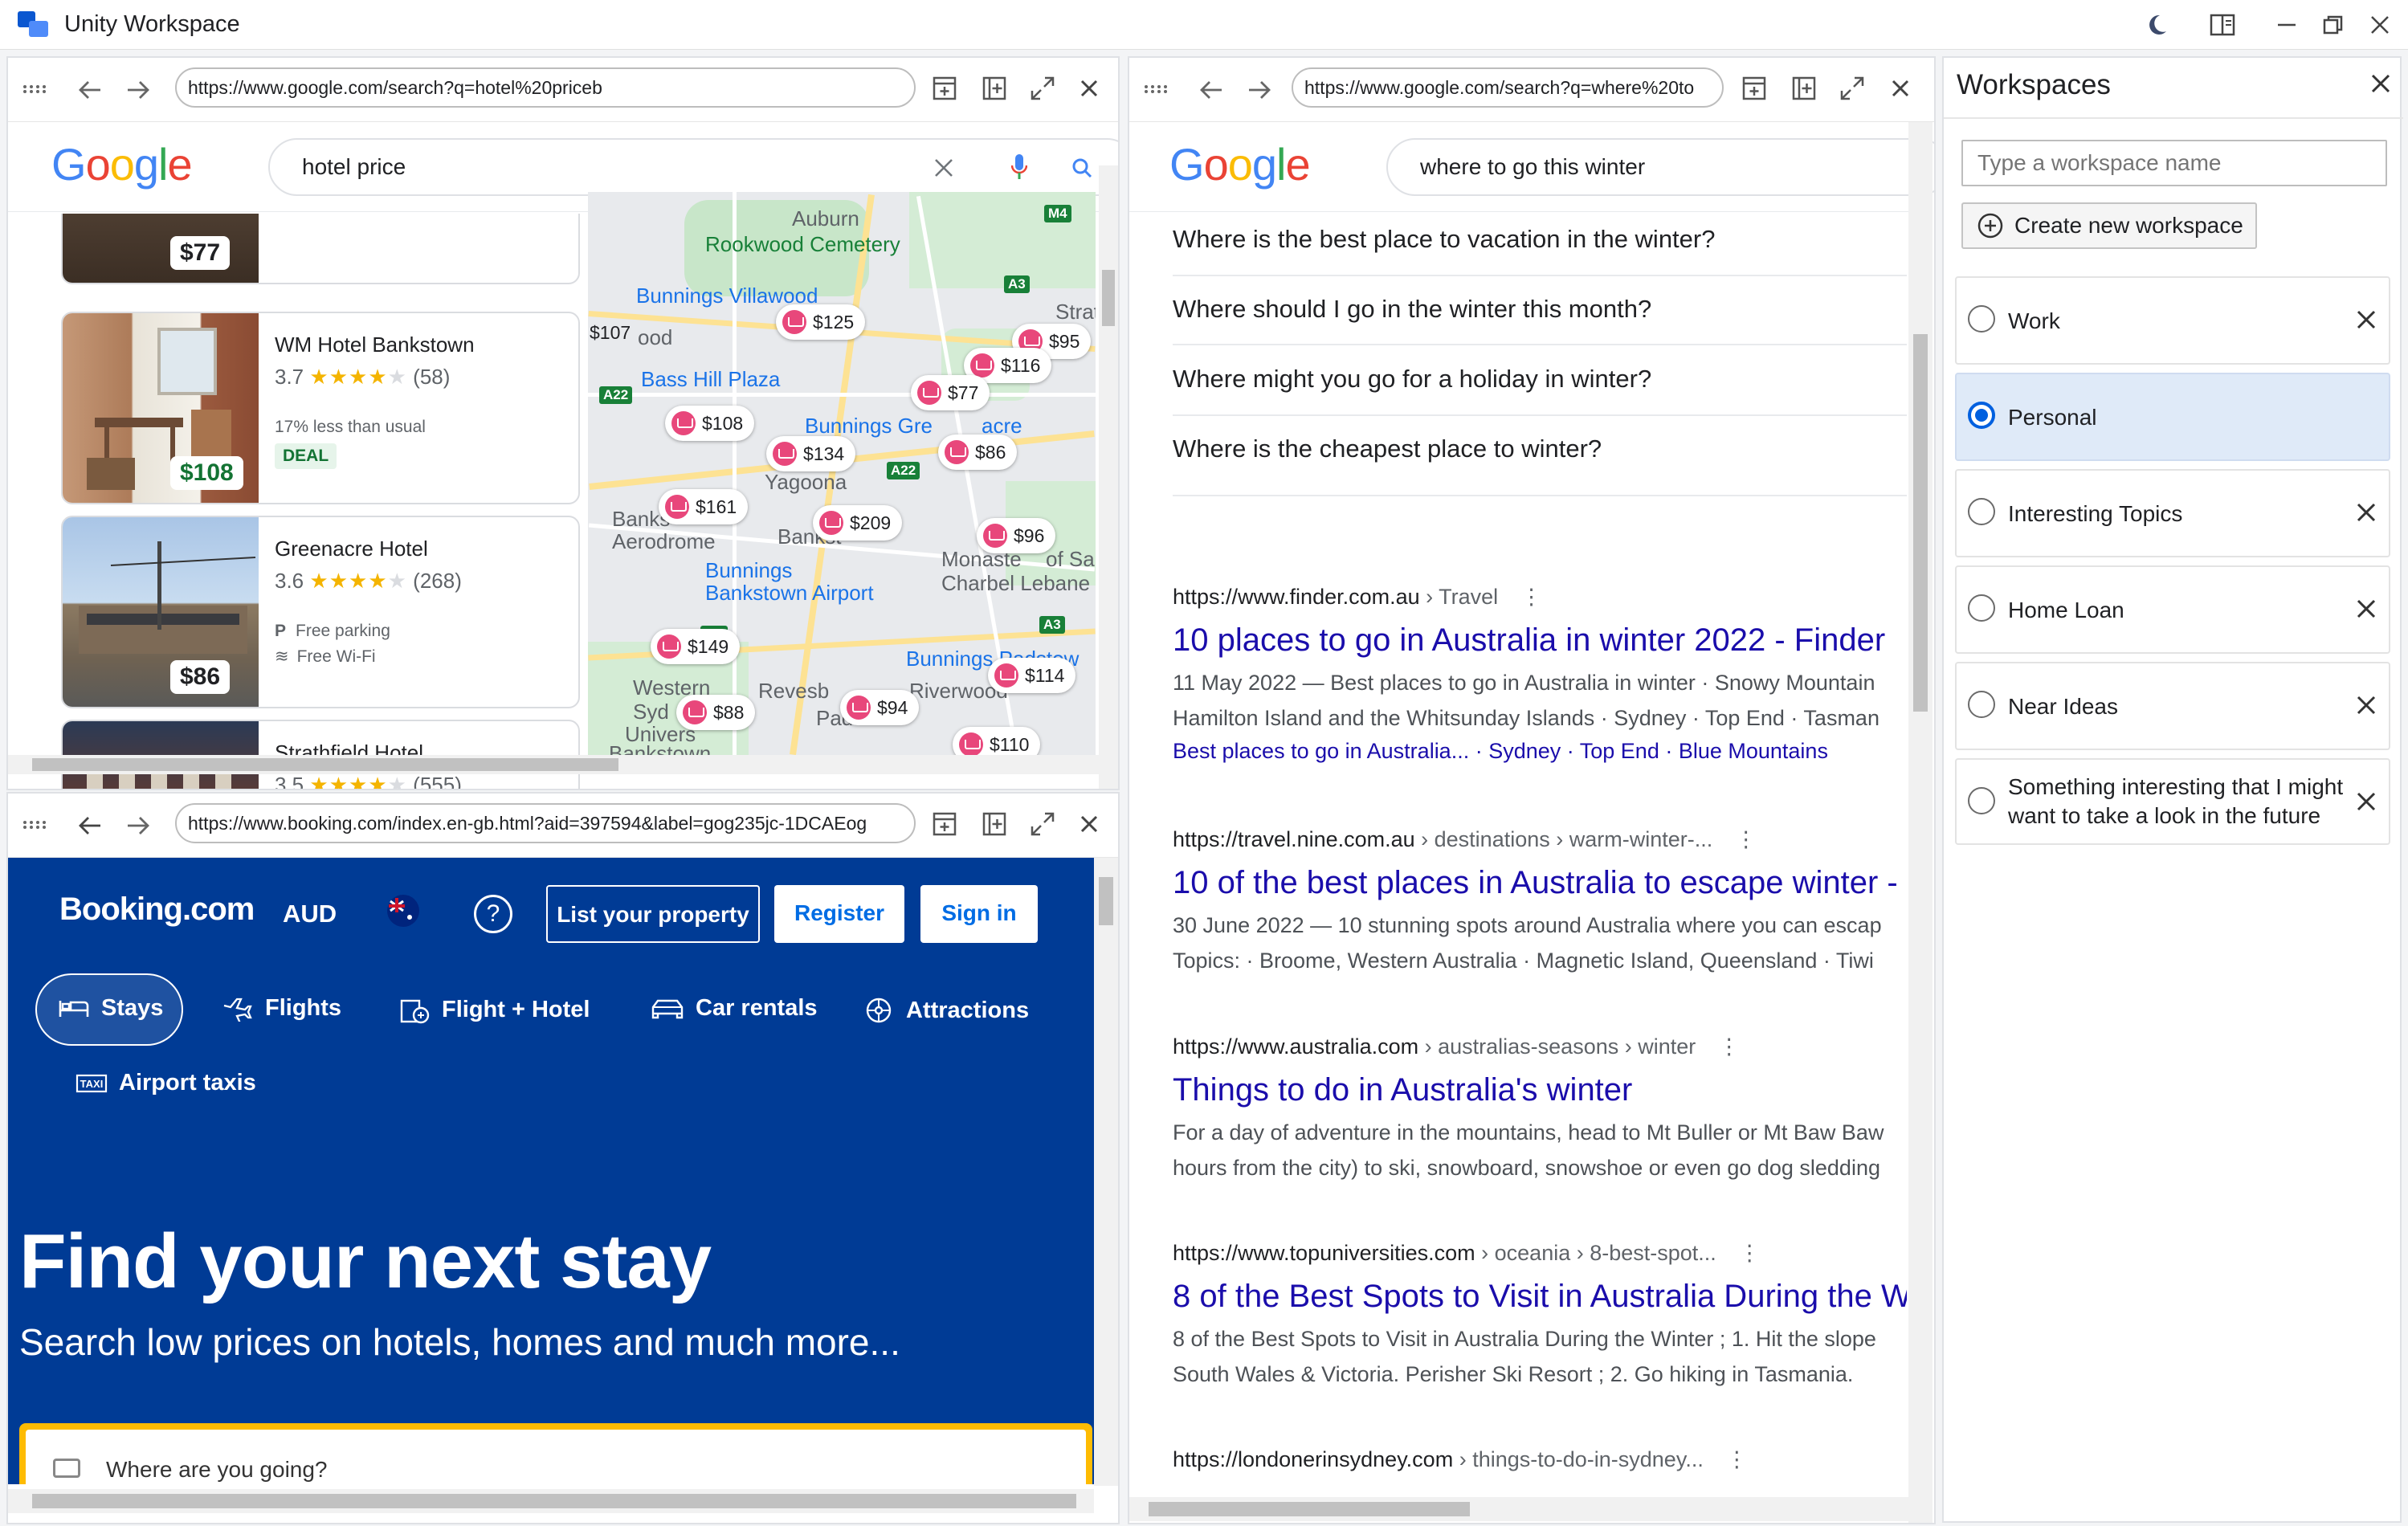 The height and width of the screenshot is (1526, 2408). What do you see at coordinates (122, 164) in the screenshot?
I see `google-logo: Google` at bounding box center [122, 164].